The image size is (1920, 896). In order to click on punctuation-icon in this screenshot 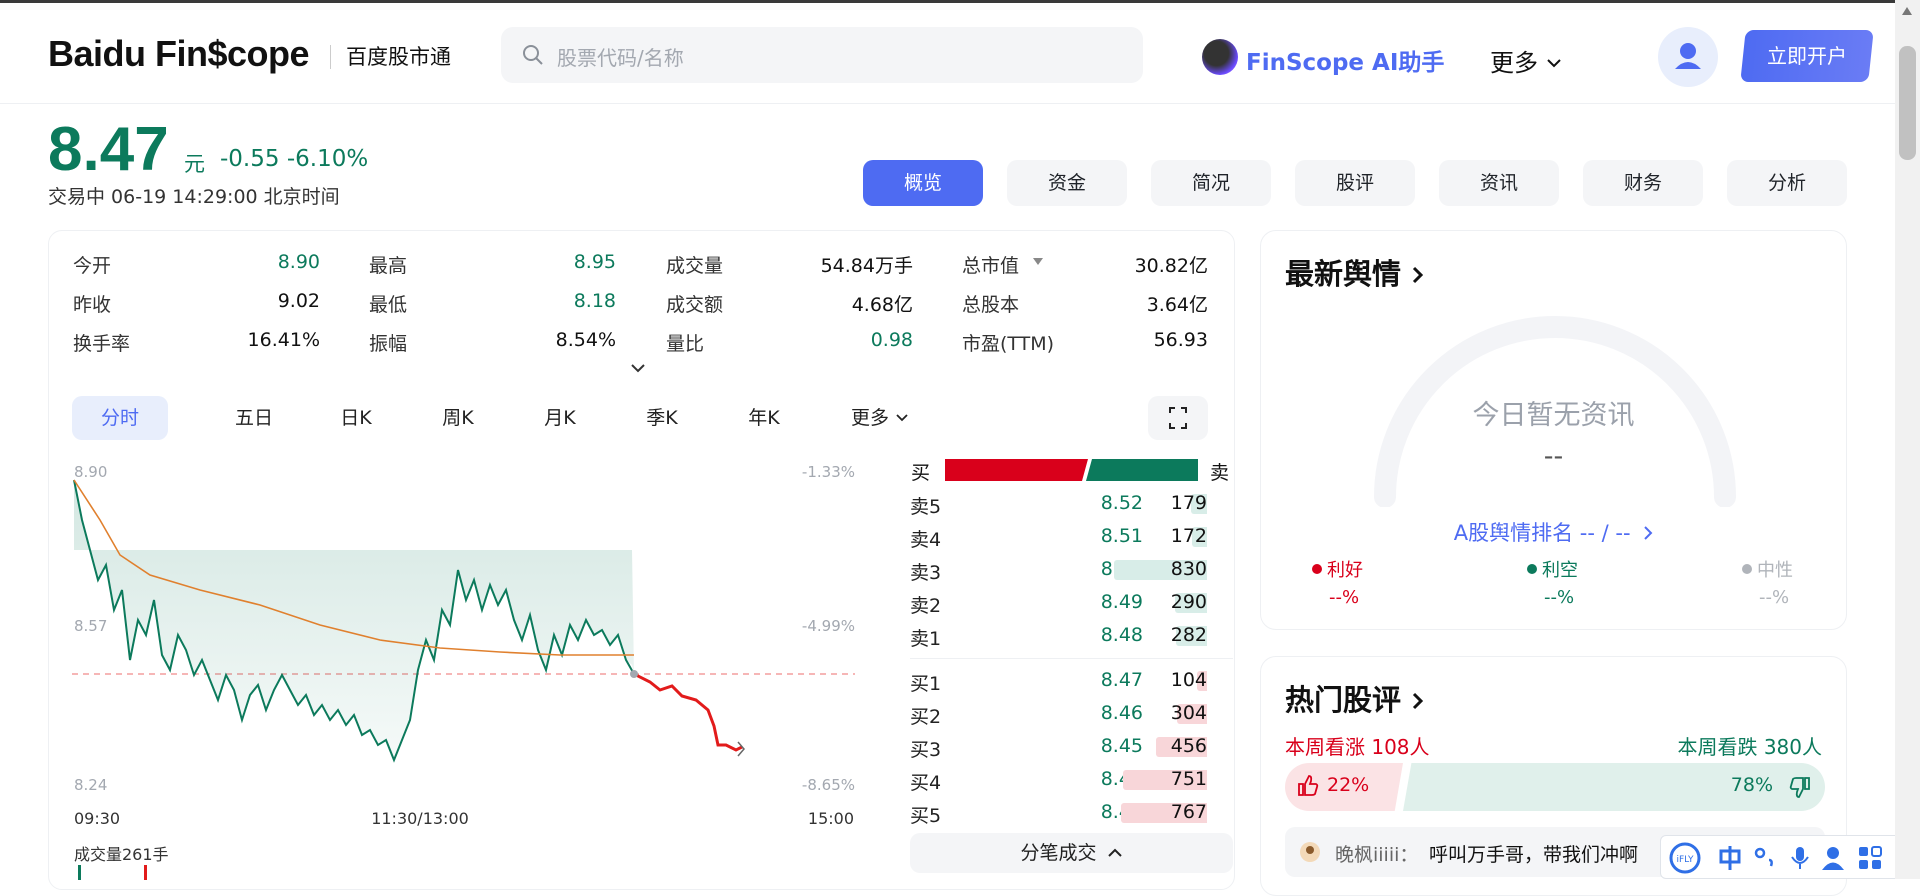, I will do `click(1765, 858)`.